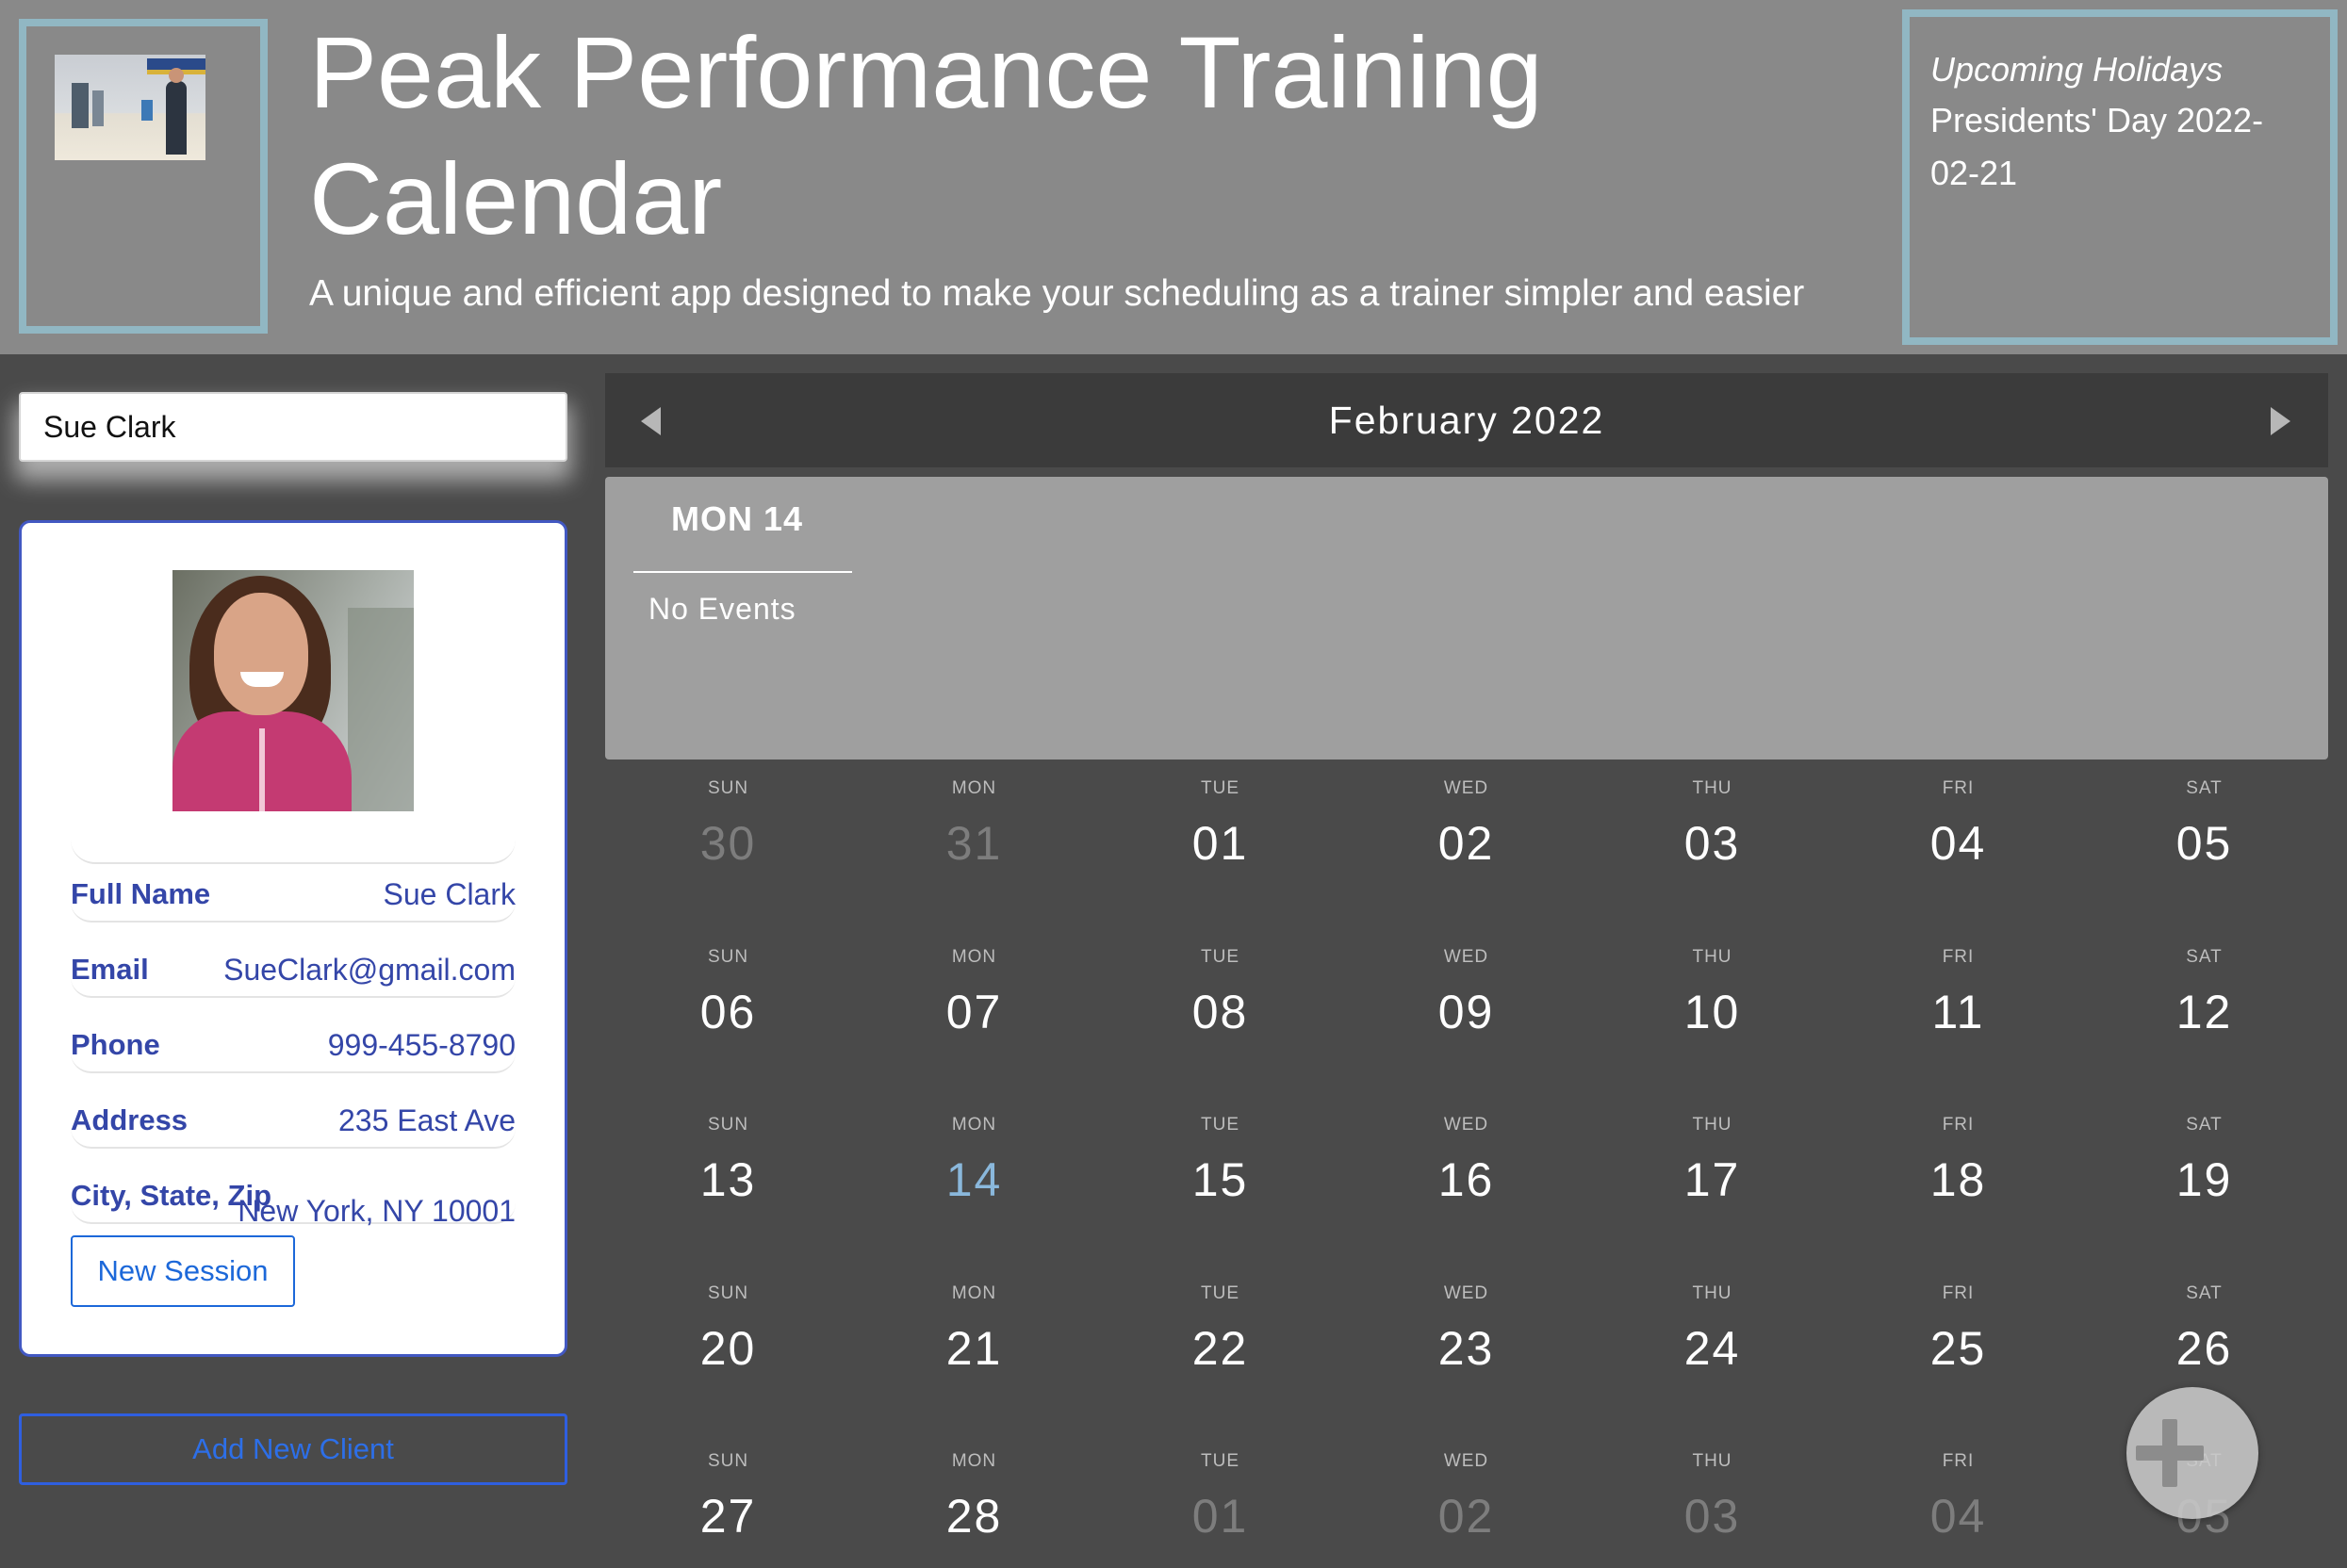 The image size is (2347, 1568). Describe the element at coordinates (2204, 1183) in the screenshot. I see `calendar-day-cell: SAT 19` at that location.